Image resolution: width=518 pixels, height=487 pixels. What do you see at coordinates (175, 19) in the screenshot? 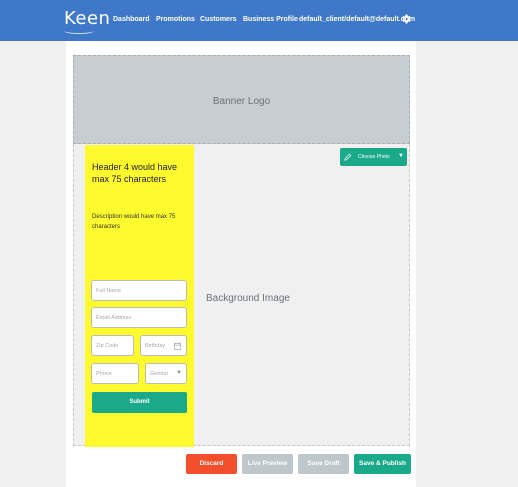
I see `nav-promotions: Promotions` at bounding box center [175, 19].